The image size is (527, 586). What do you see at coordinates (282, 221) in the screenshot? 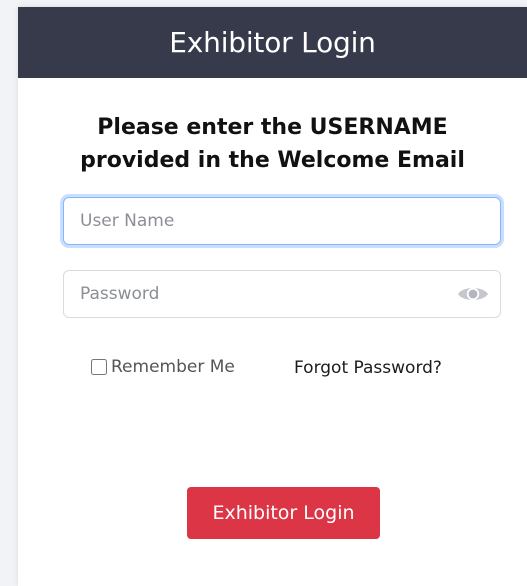
I see `username-input` at bounding box center [282, 221].